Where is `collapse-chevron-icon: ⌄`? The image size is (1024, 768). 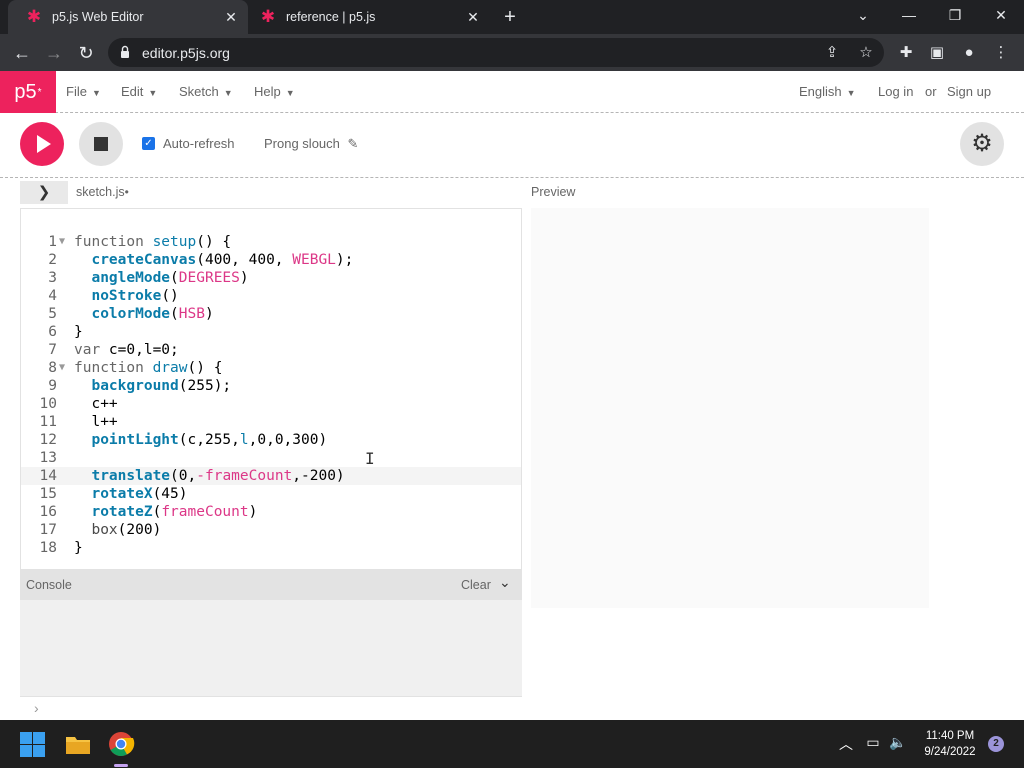
collapse-chevron-icon: ⌄ is located at coordinates (505, 582).